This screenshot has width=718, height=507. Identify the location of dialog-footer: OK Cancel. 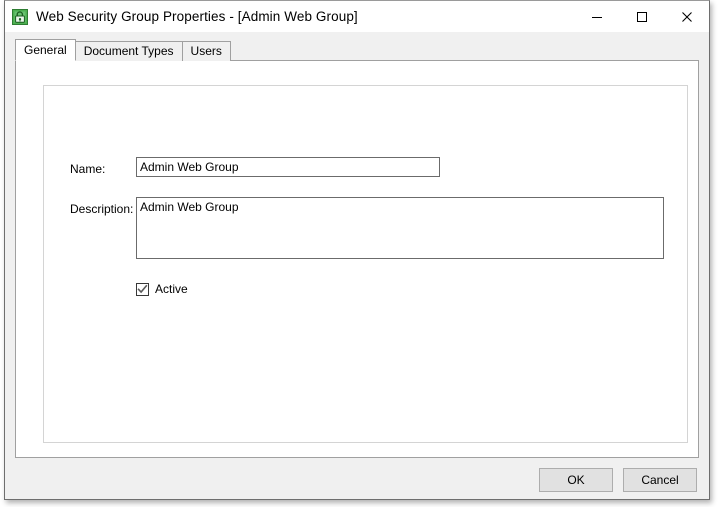
(357, 478).